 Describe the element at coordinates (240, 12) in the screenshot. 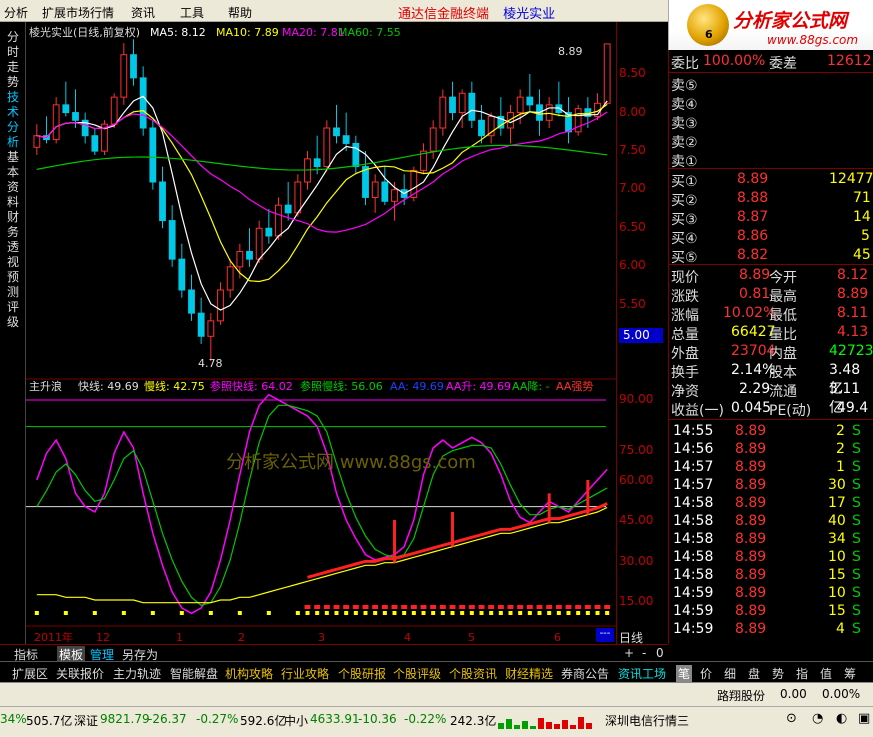

I see `menu-help: 帮助` at that location.